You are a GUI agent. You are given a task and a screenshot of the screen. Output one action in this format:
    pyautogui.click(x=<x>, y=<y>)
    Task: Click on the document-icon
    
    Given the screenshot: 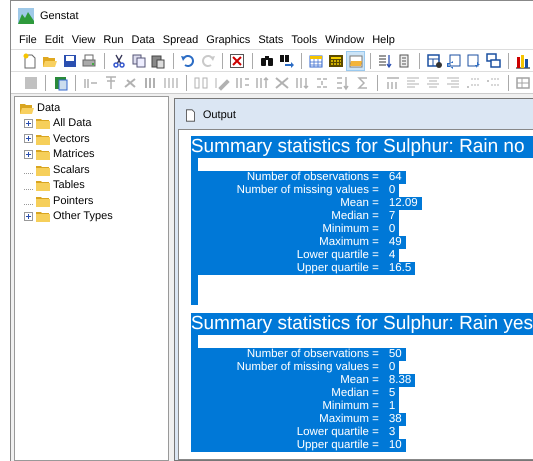 What is the action you would take?
    pyautogui.click(x=190, y=115)
    